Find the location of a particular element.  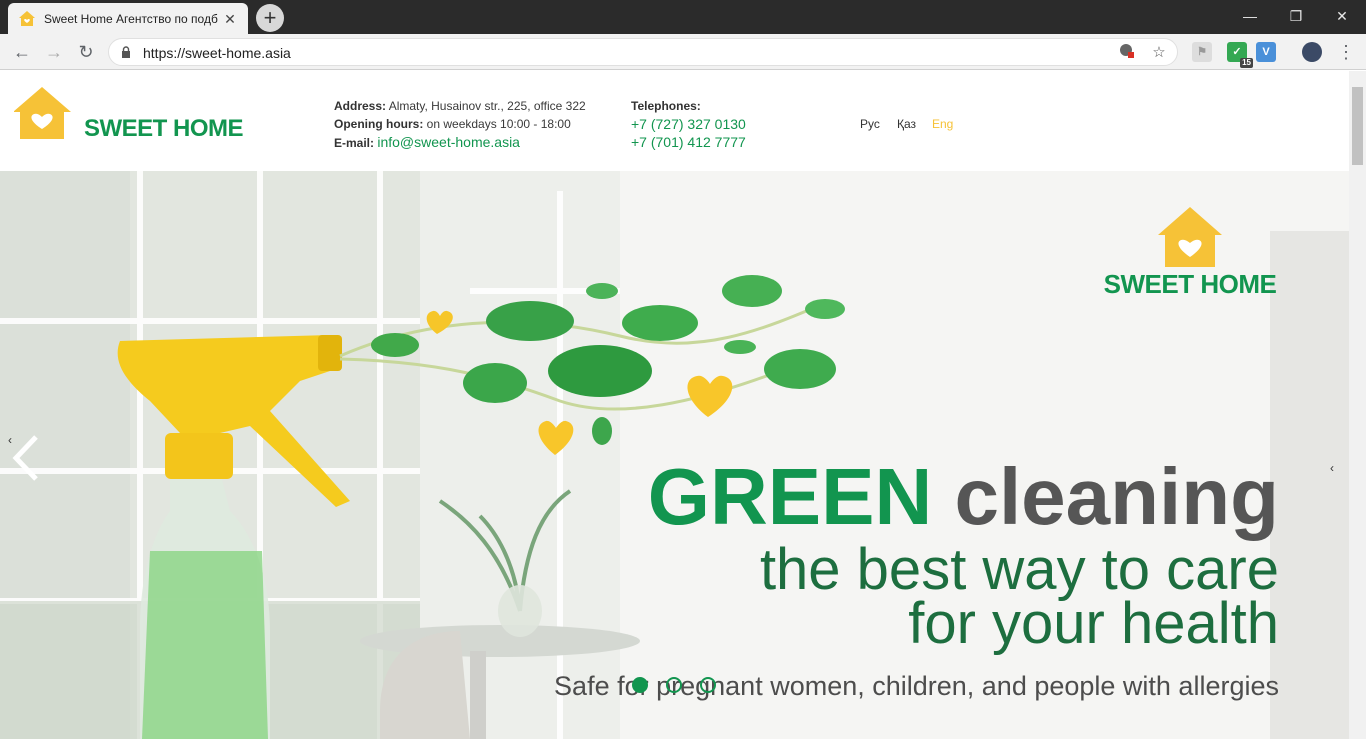

email-line: E-mail: info@sweet-home.asia is located at coordinates (460, 142).